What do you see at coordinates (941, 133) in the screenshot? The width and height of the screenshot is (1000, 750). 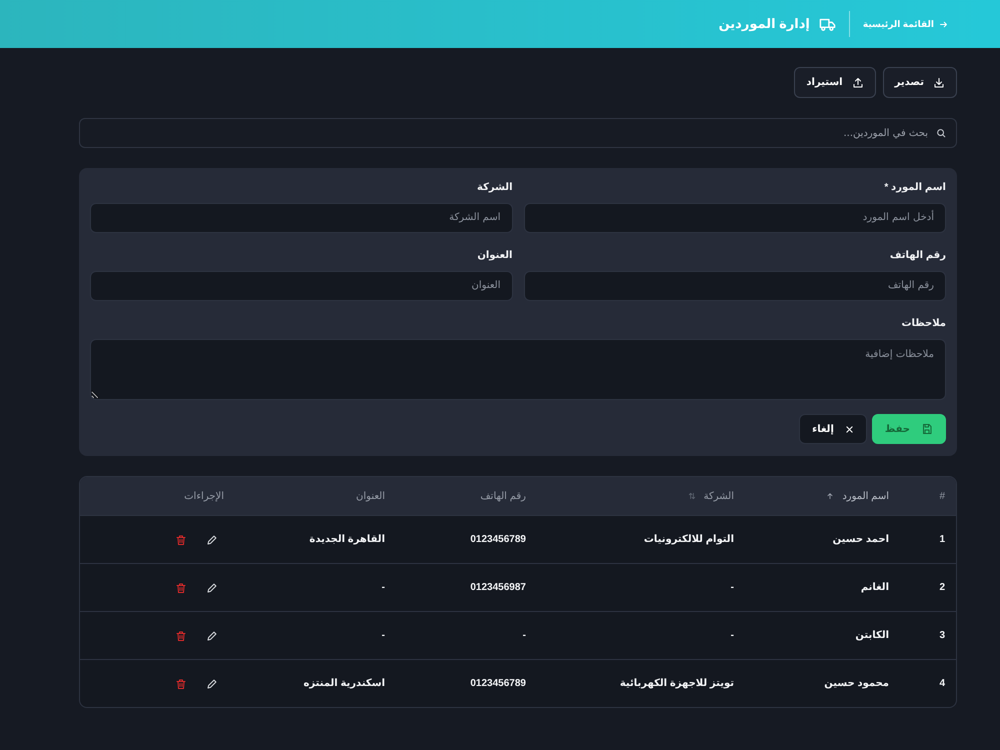 I see `search-icon` at bounding box center [941, 133].